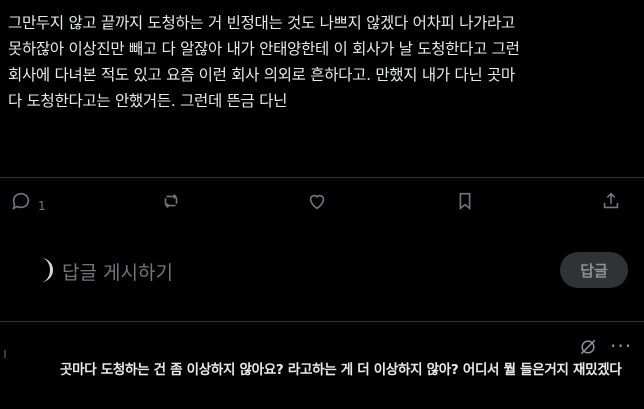 This screenshot has height=409, width=644. What do you see at coordinates (594, 270) in the screenshot?
I see `reply-button: 답글` at bounding box center [594, 270].